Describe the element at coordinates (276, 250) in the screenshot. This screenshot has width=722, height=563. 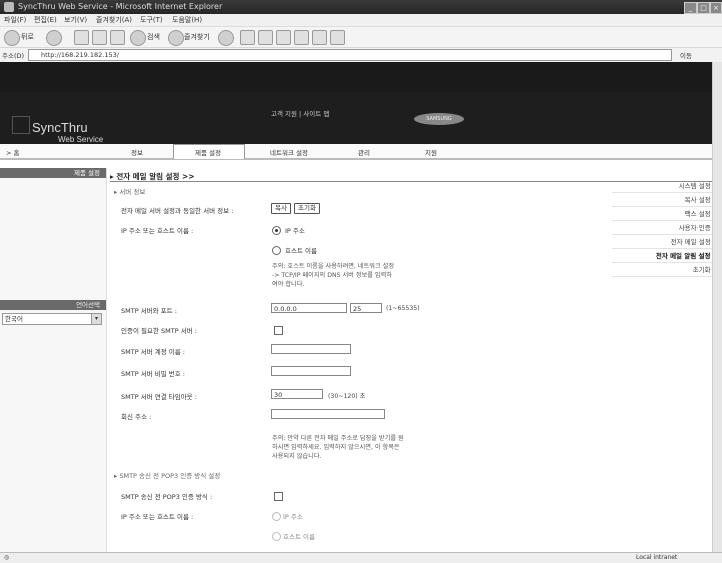
I see `radio-host` at that location.